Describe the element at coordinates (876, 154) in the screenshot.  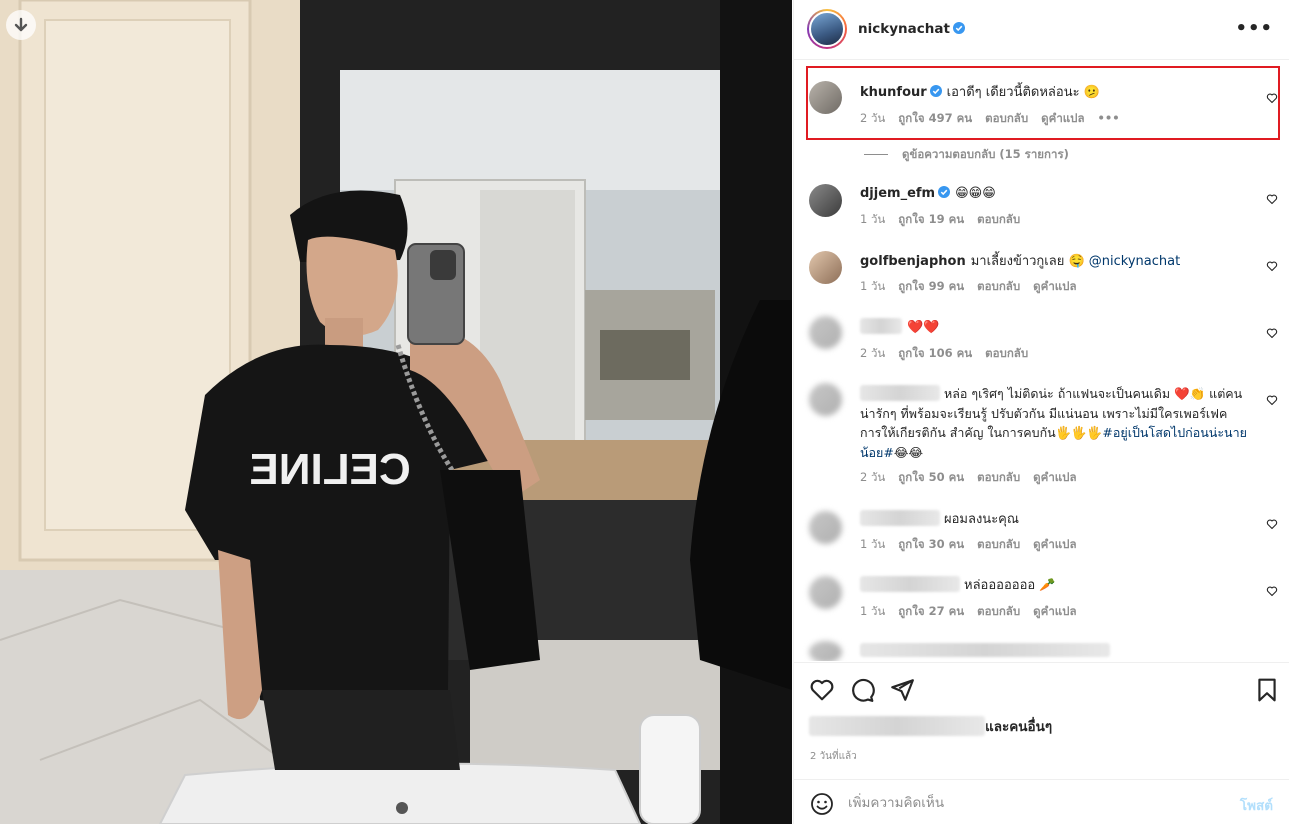
I see `replies-line` at that location.